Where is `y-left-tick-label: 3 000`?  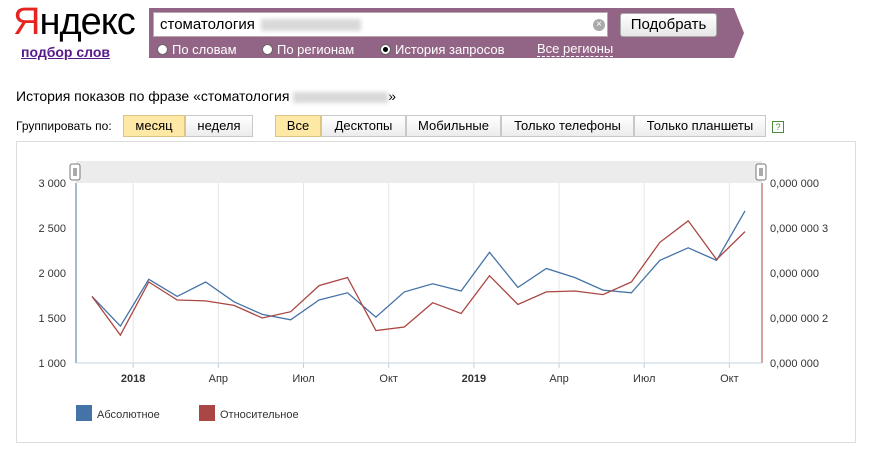
y-left-tick-label: 3 000 is located at coordinates (52, 184).